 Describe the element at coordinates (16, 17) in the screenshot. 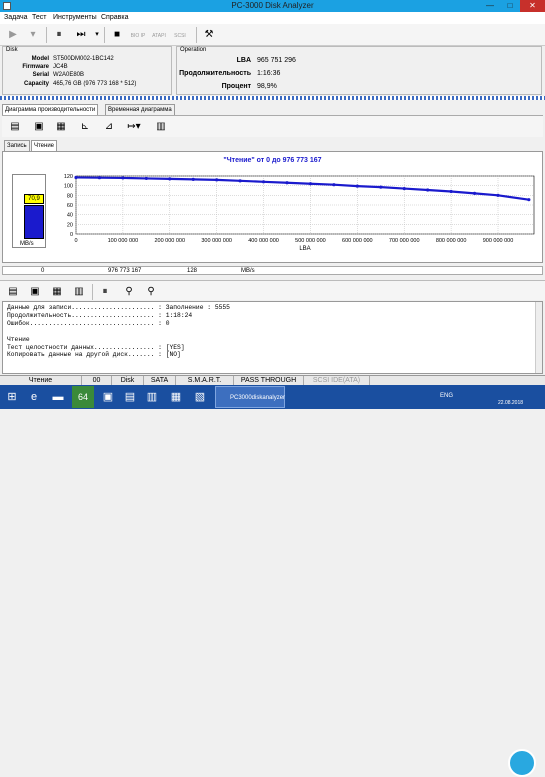

I see `menu-task: Задача` at that location.